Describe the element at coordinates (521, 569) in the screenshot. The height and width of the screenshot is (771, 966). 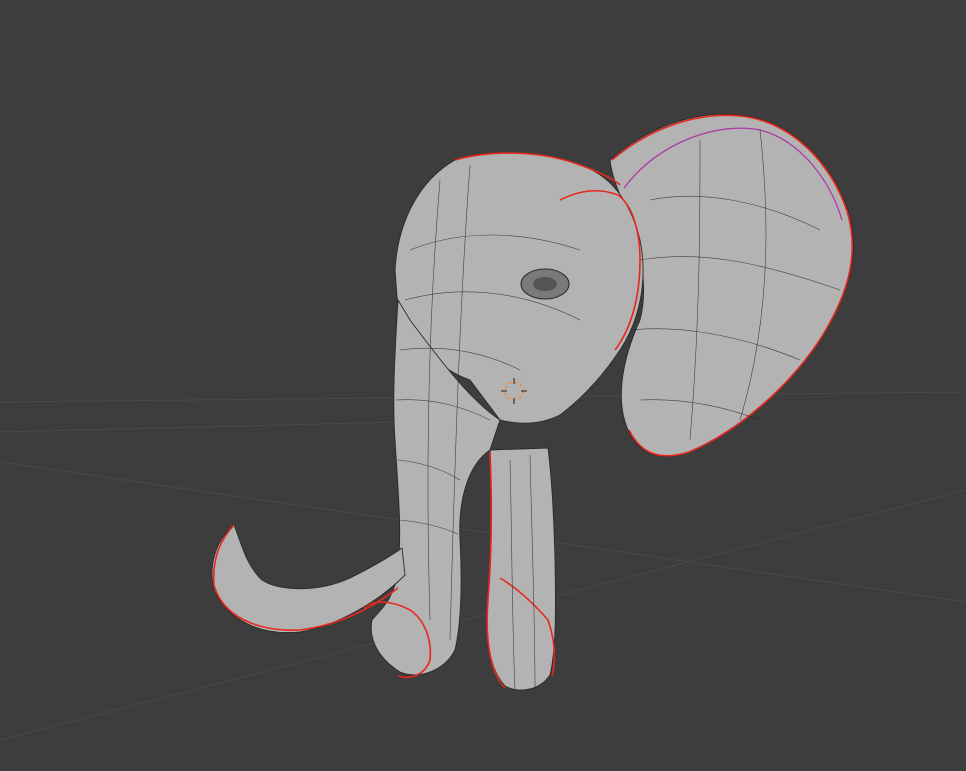
I see `mesh-tusk-right` at that location.